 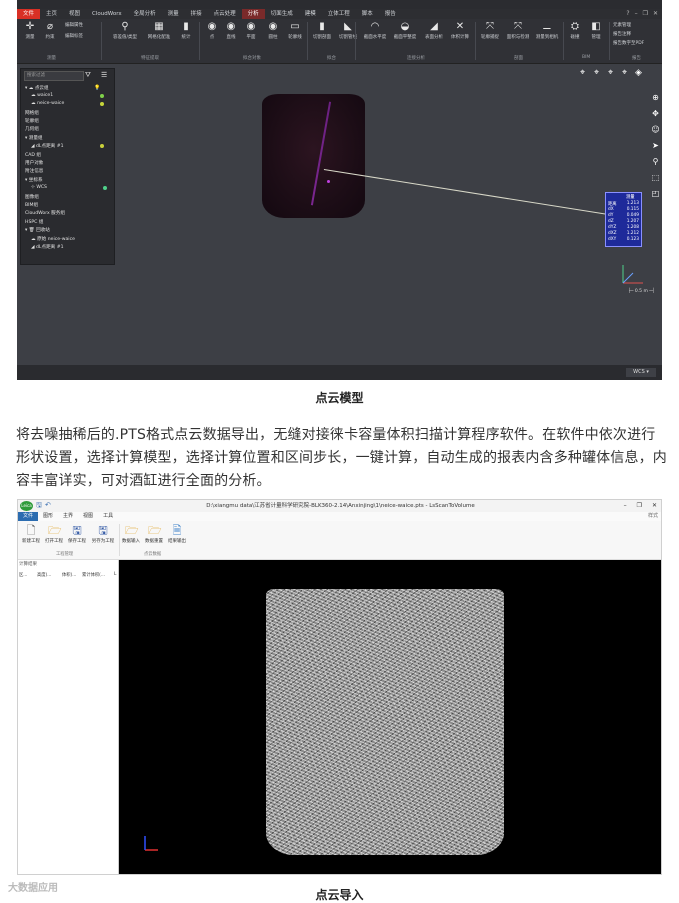 What do you see at coordinates (154, 534) in the screenshot?
I see `data-reset-button: 🗁 数据重置` at bounding box center [154, 534].